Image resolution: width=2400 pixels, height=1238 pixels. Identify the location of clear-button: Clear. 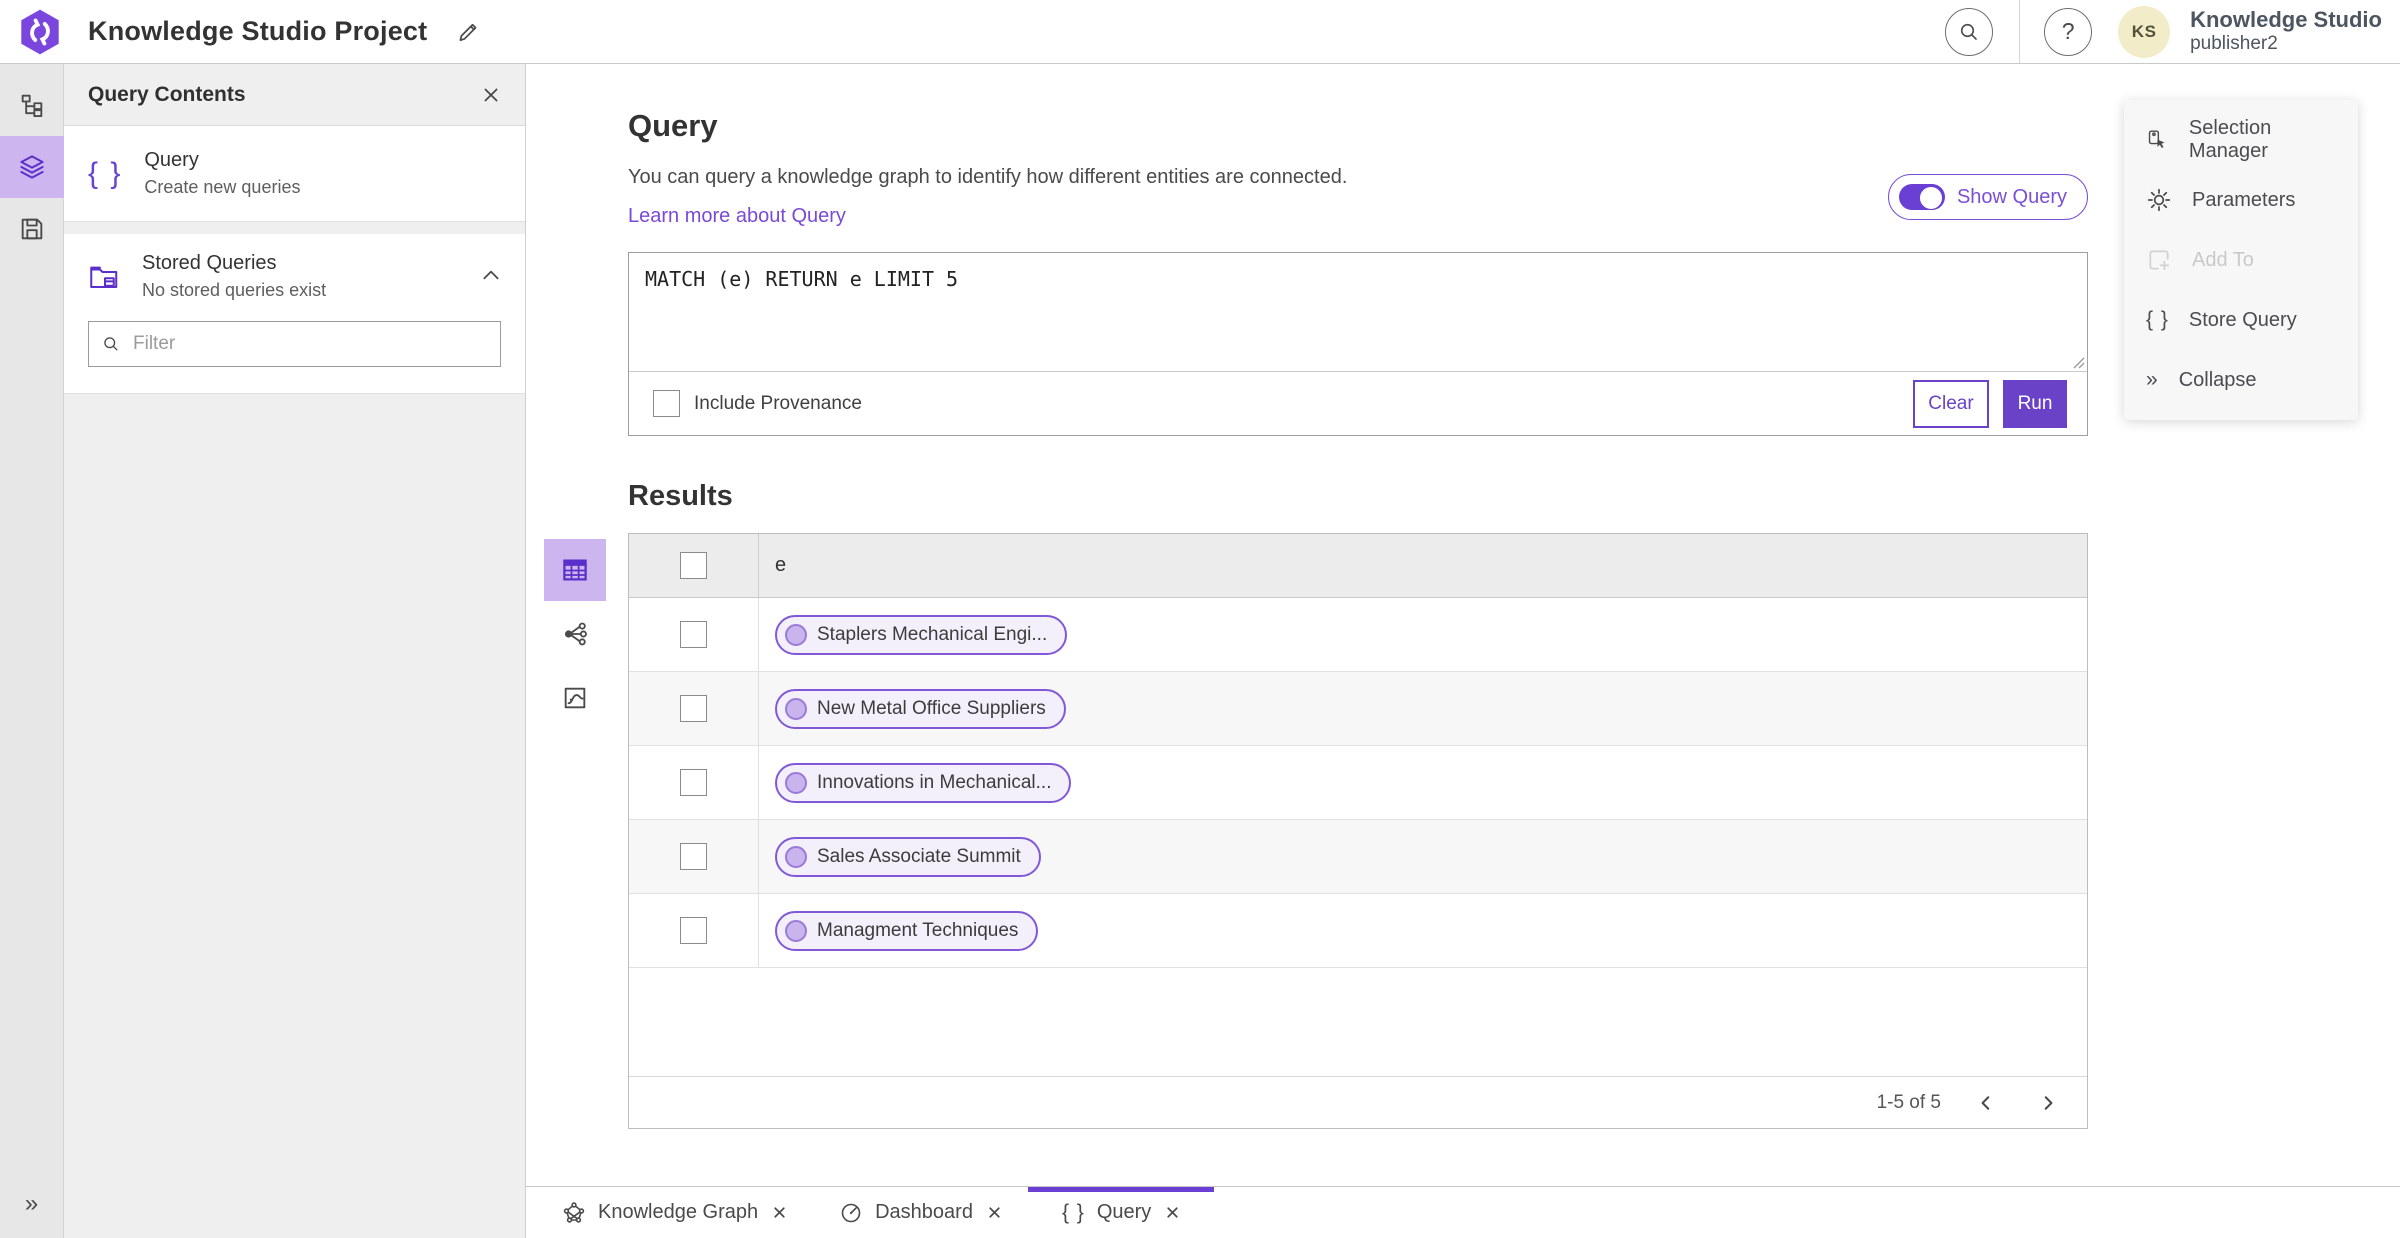
(1951, 403).